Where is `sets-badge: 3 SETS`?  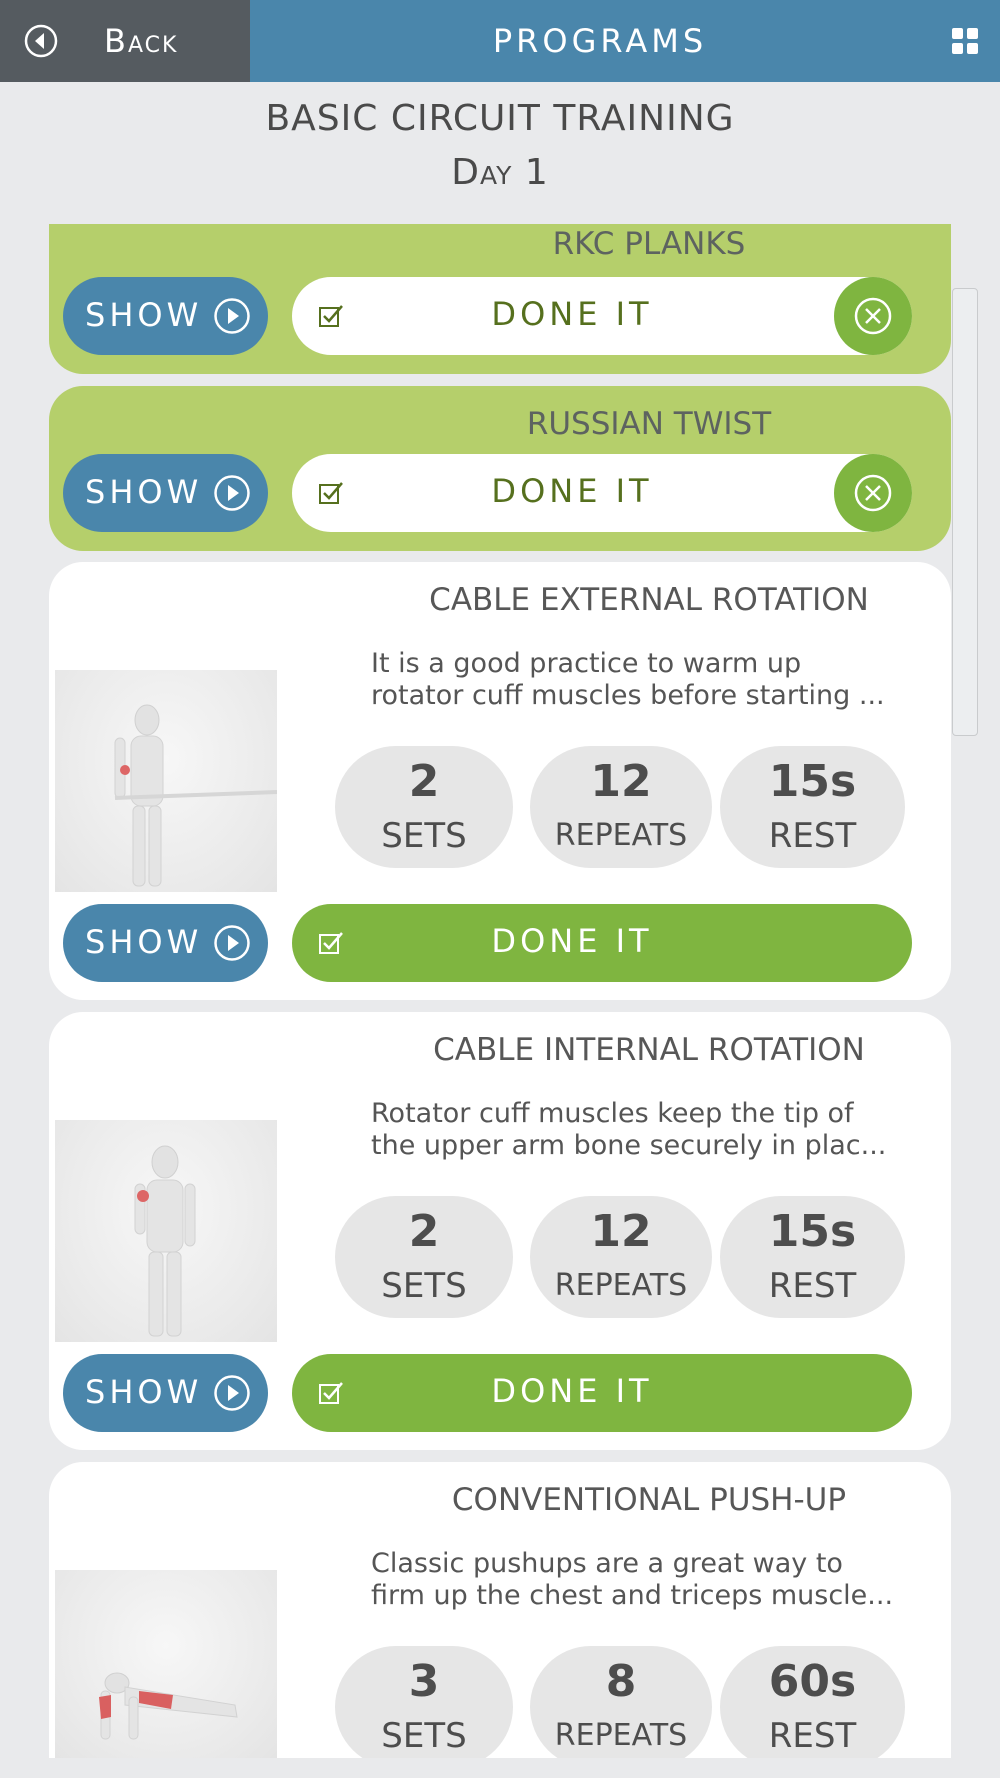 sets-badge: 3 SETS is located at coordinates (424, 1702).